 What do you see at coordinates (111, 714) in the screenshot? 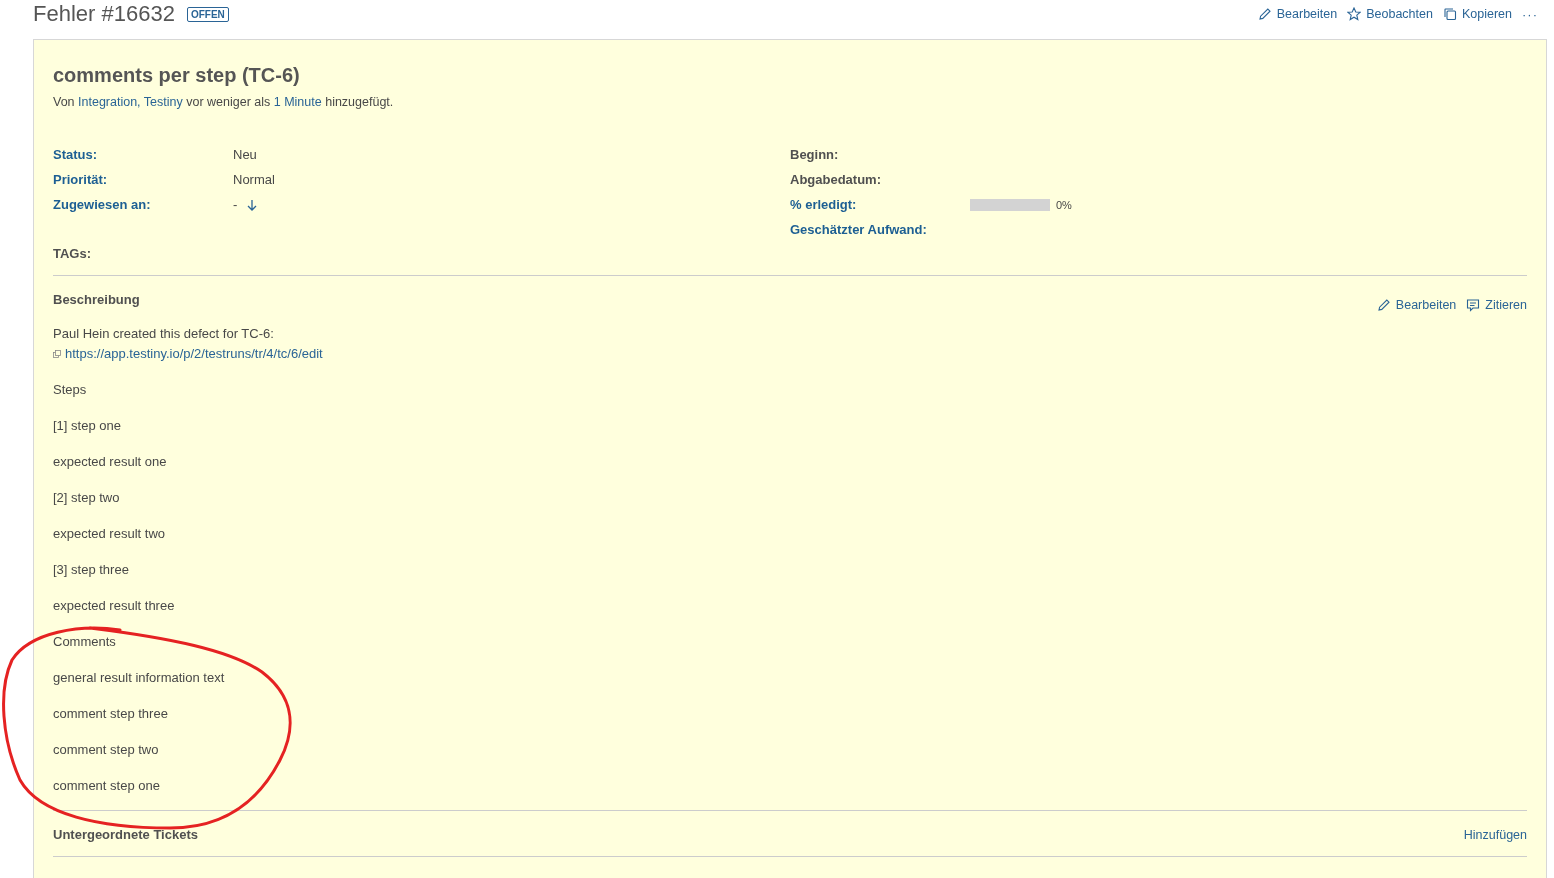
I see `description-text: comment step three` at bounding box center [111, 714].